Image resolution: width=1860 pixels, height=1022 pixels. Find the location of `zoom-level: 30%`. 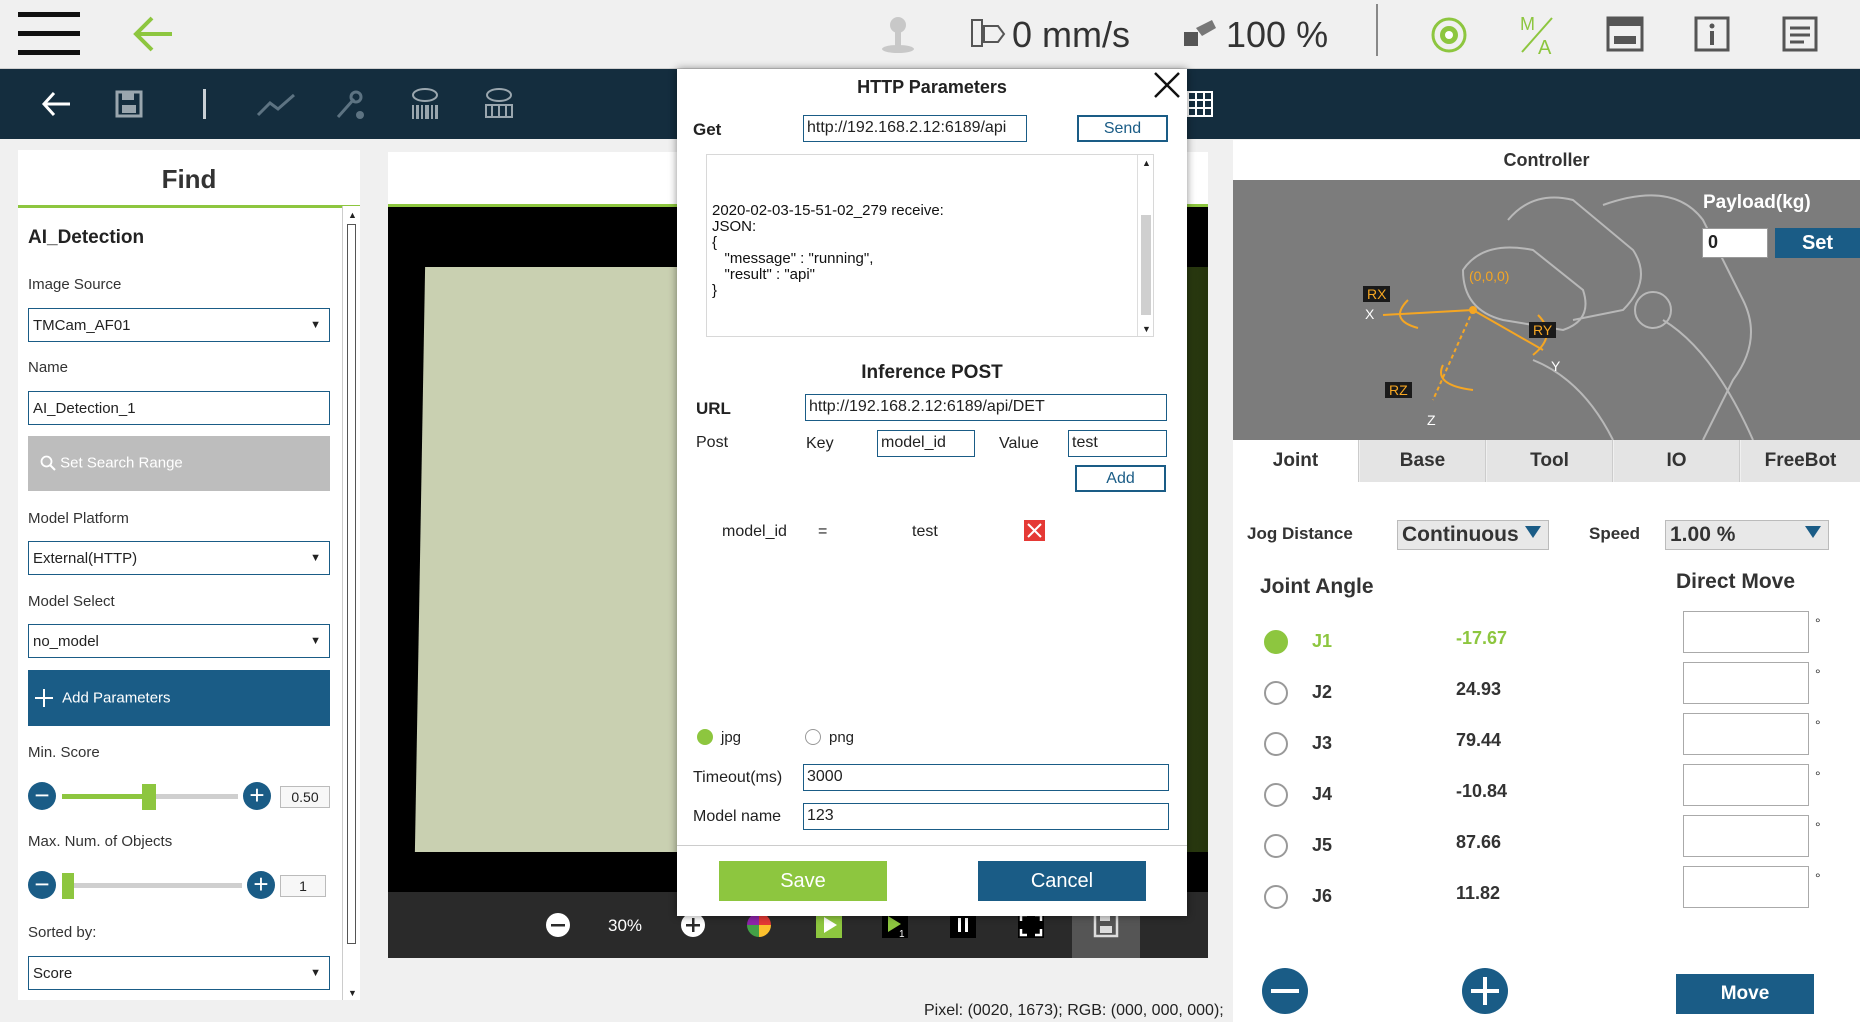

zoom-level: 30% is located at coordinates (625, 925).